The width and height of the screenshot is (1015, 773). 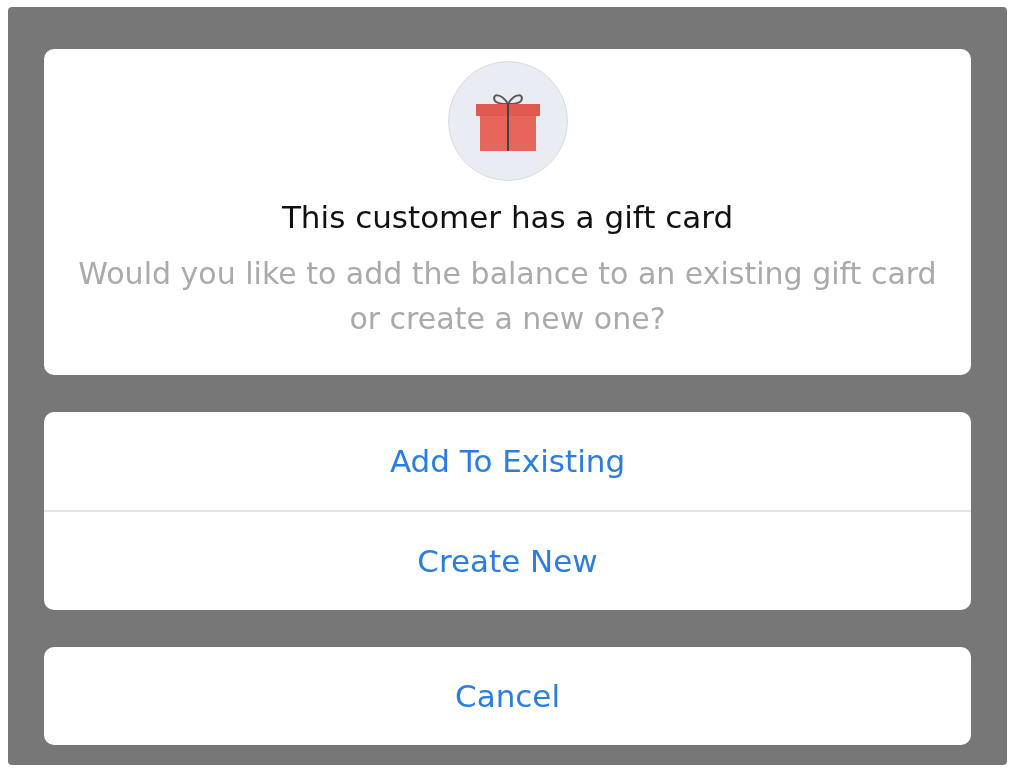 What do you see at coordinates (507, 296) in the screenshot?
I see `alert-message: Would you like to add the balance to an existing gift card or create a new one?` at bounding box center [507, 296].